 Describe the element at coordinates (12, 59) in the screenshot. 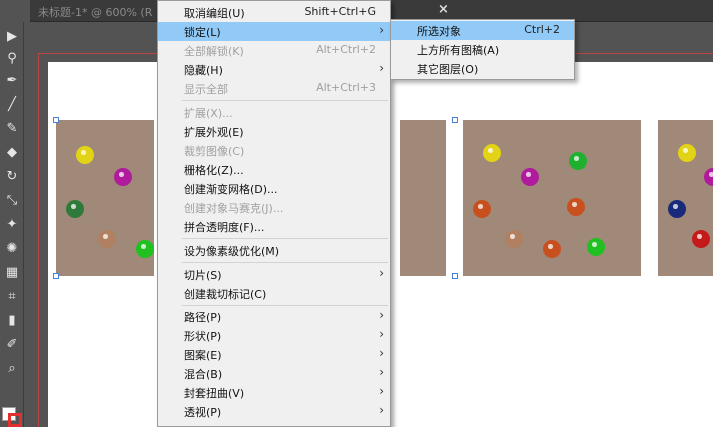

I see `lasso-icon: ⚲` at that location.